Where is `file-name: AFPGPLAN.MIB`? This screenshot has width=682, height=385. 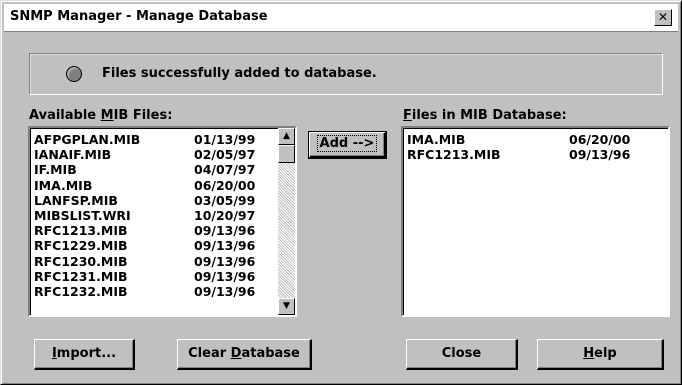 file-name: AFPGPLAN.MIB is located at coordinates (87, 139).